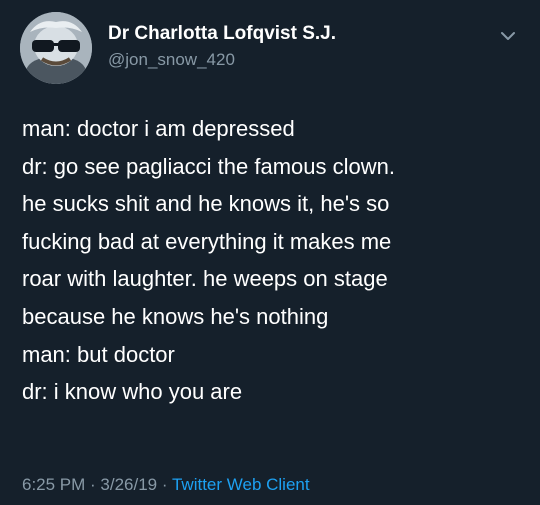 The width and height of the screenshot is (540, 505). I want to click on chevron-down-icon, so click(508, 36).